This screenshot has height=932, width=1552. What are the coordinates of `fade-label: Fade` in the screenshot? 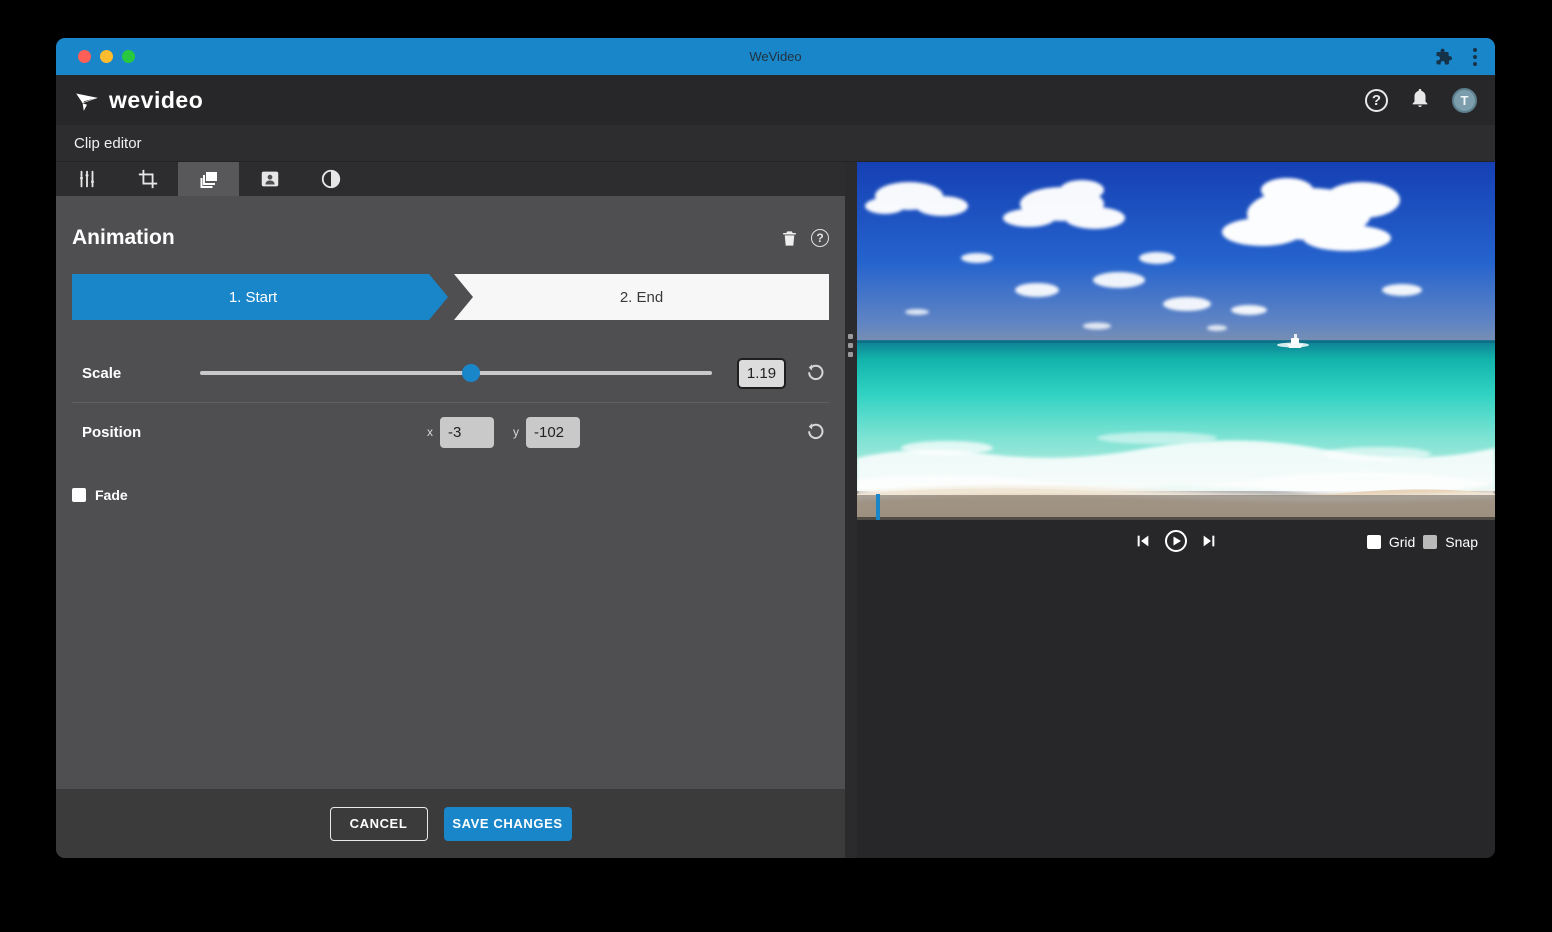 It's located at (111, 495).